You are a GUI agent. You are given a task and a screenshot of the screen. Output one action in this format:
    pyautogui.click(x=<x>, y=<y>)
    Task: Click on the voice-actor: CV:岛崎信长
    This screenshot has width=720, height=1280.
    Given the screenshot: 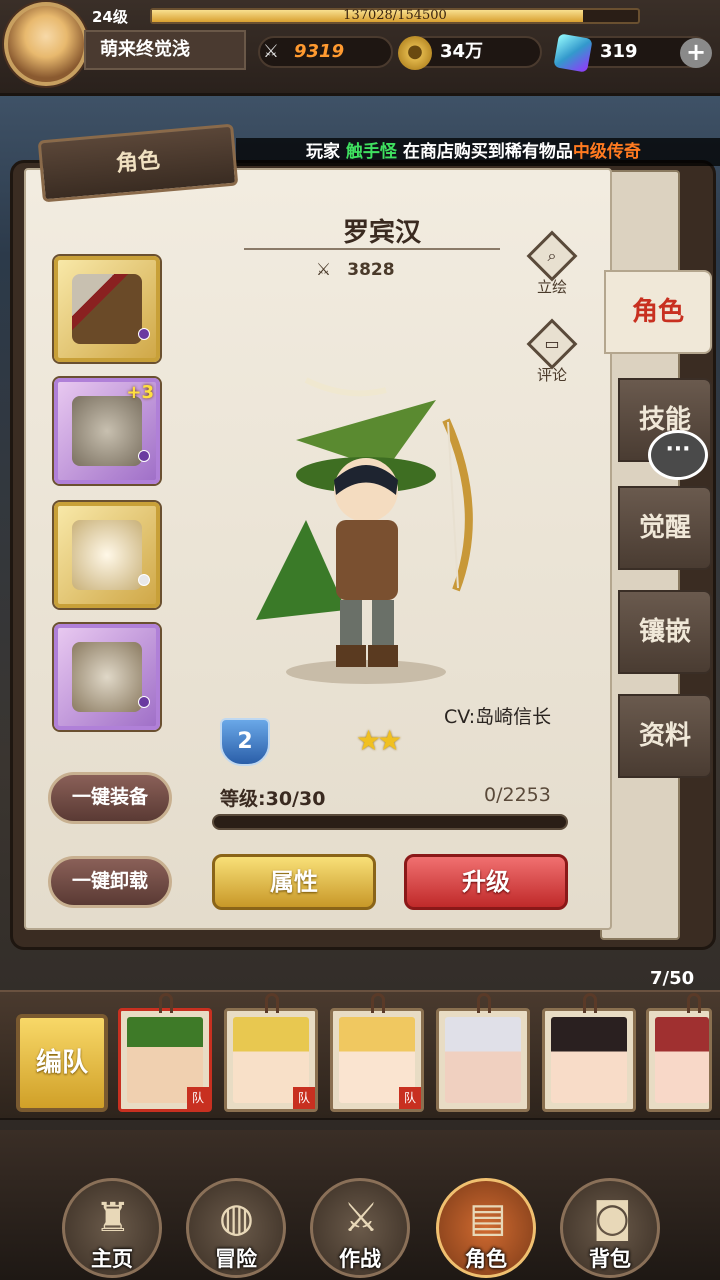 What is the action you would take?
    pyautogui.click(x=498, y=717)
    